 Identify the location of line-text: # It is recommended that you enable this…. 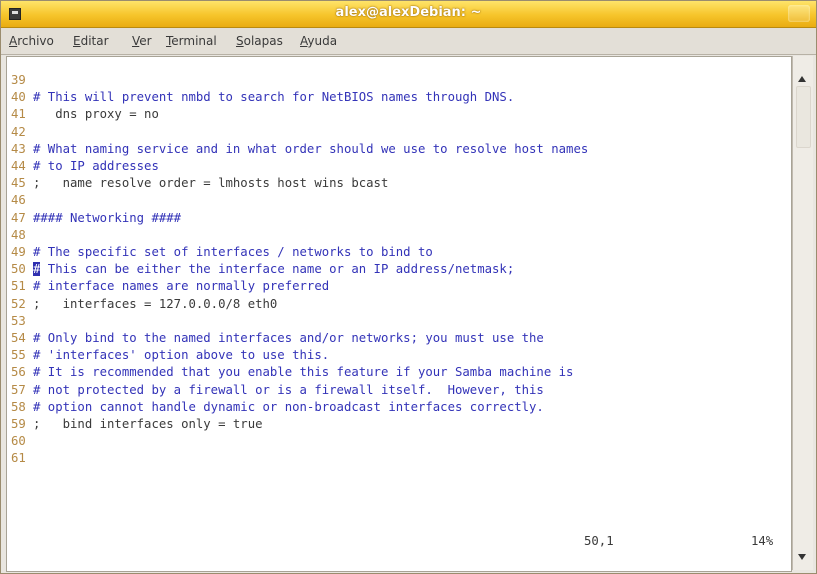
(303, 372).